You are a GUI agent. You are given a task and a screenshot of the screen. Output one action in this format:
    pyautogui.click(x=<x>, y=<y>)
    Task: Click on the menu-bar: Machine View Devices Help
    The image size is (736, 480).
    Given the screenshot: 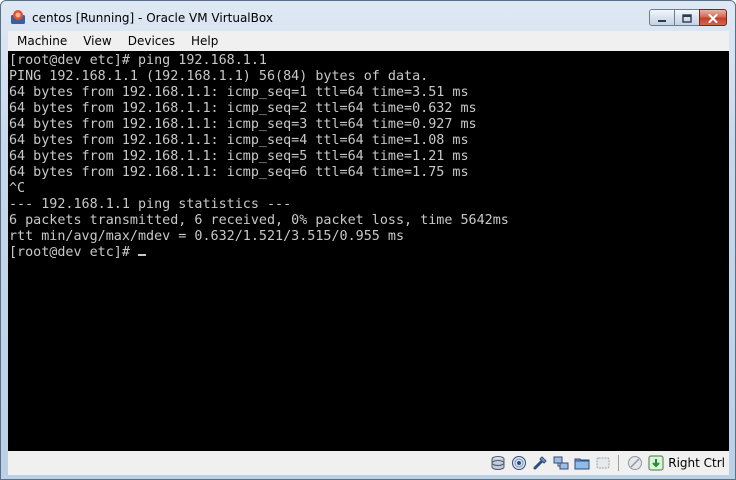 What is the action you would take?
    pyautogui.click(x=368, y=41)
    